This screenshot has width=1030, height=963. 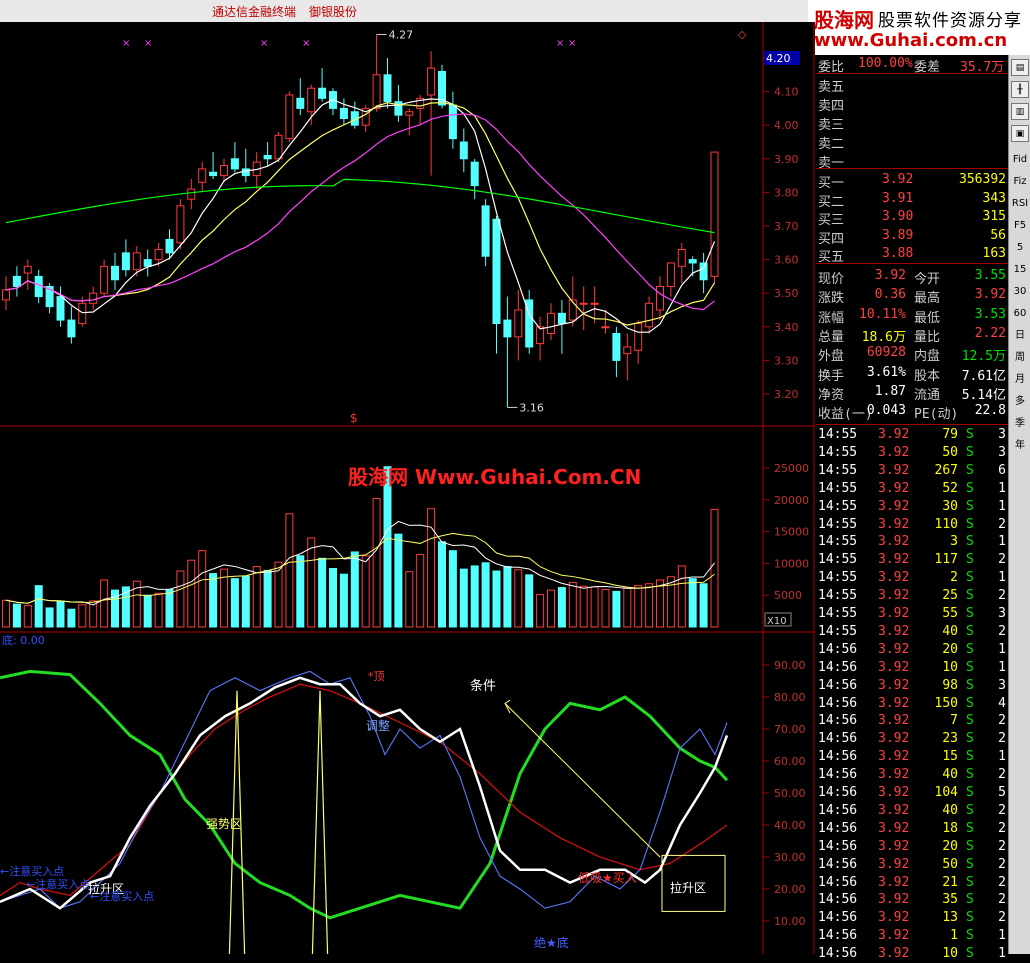 What do you see at coordinates (790, 857) in the screenshot?
I see `indicator-tick-label: 30.00` at bounding box center [790, 857].